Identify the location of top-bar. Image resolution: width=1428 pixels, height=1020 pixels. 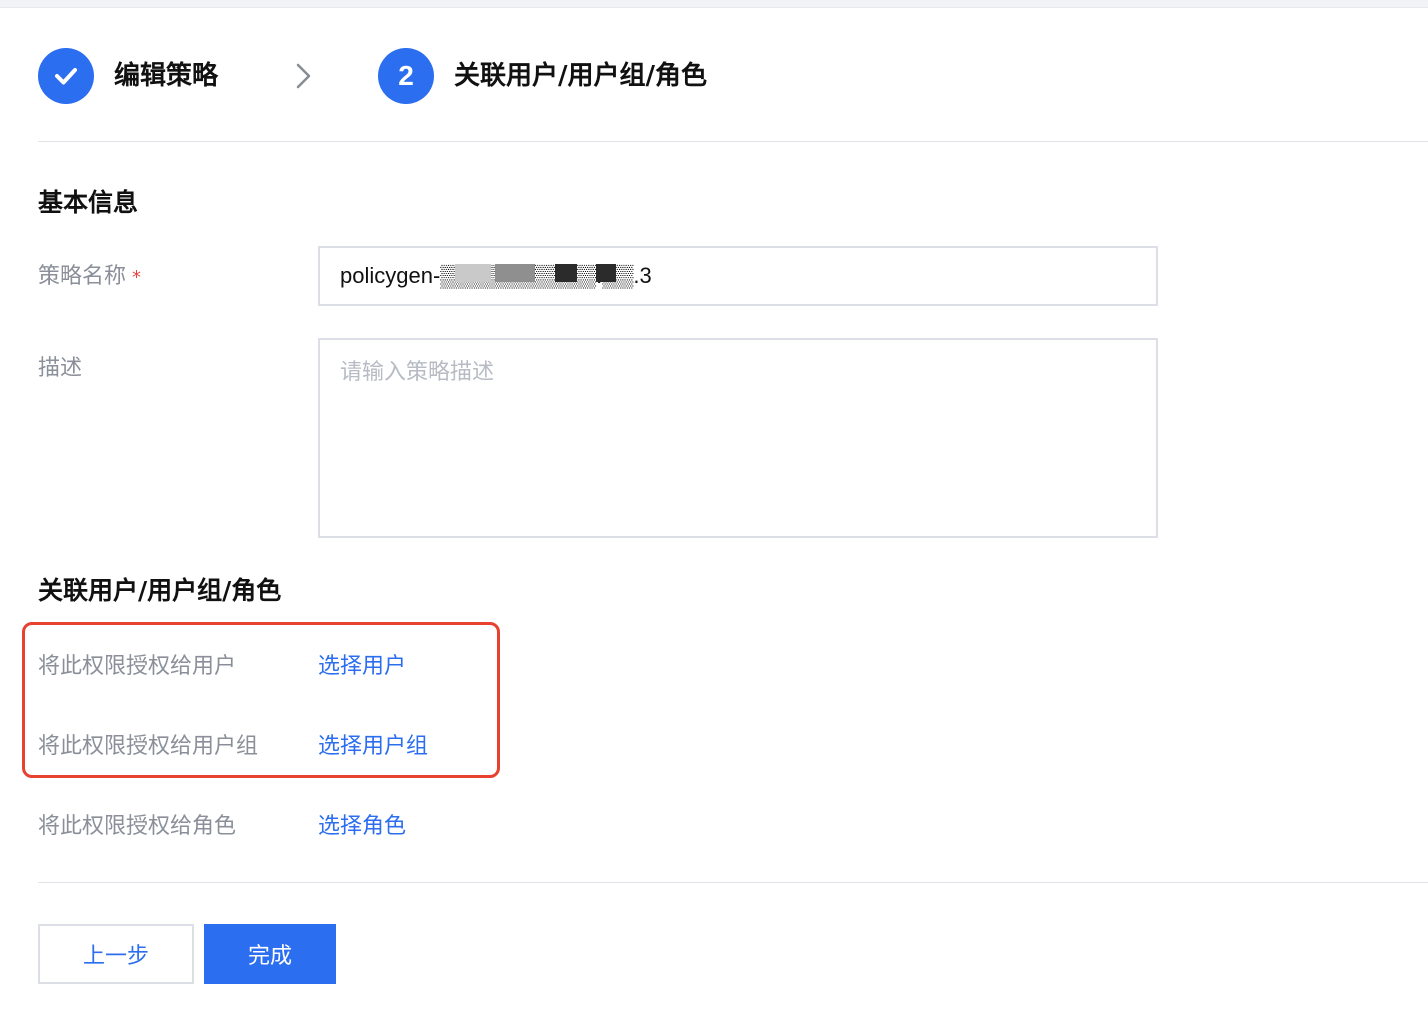
(714, 4).